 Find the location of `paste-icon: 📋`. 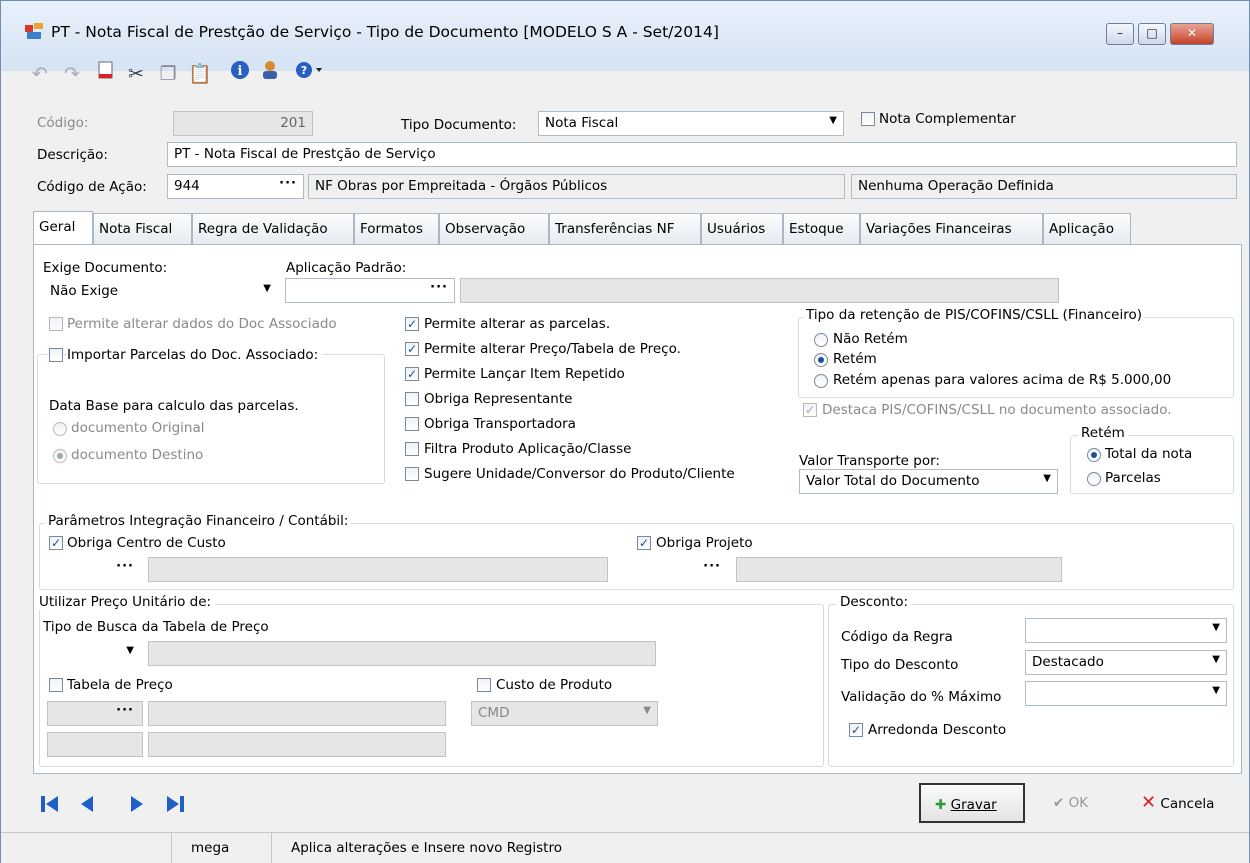

paste-icon: 📋 is located at coordinates (200, 74).